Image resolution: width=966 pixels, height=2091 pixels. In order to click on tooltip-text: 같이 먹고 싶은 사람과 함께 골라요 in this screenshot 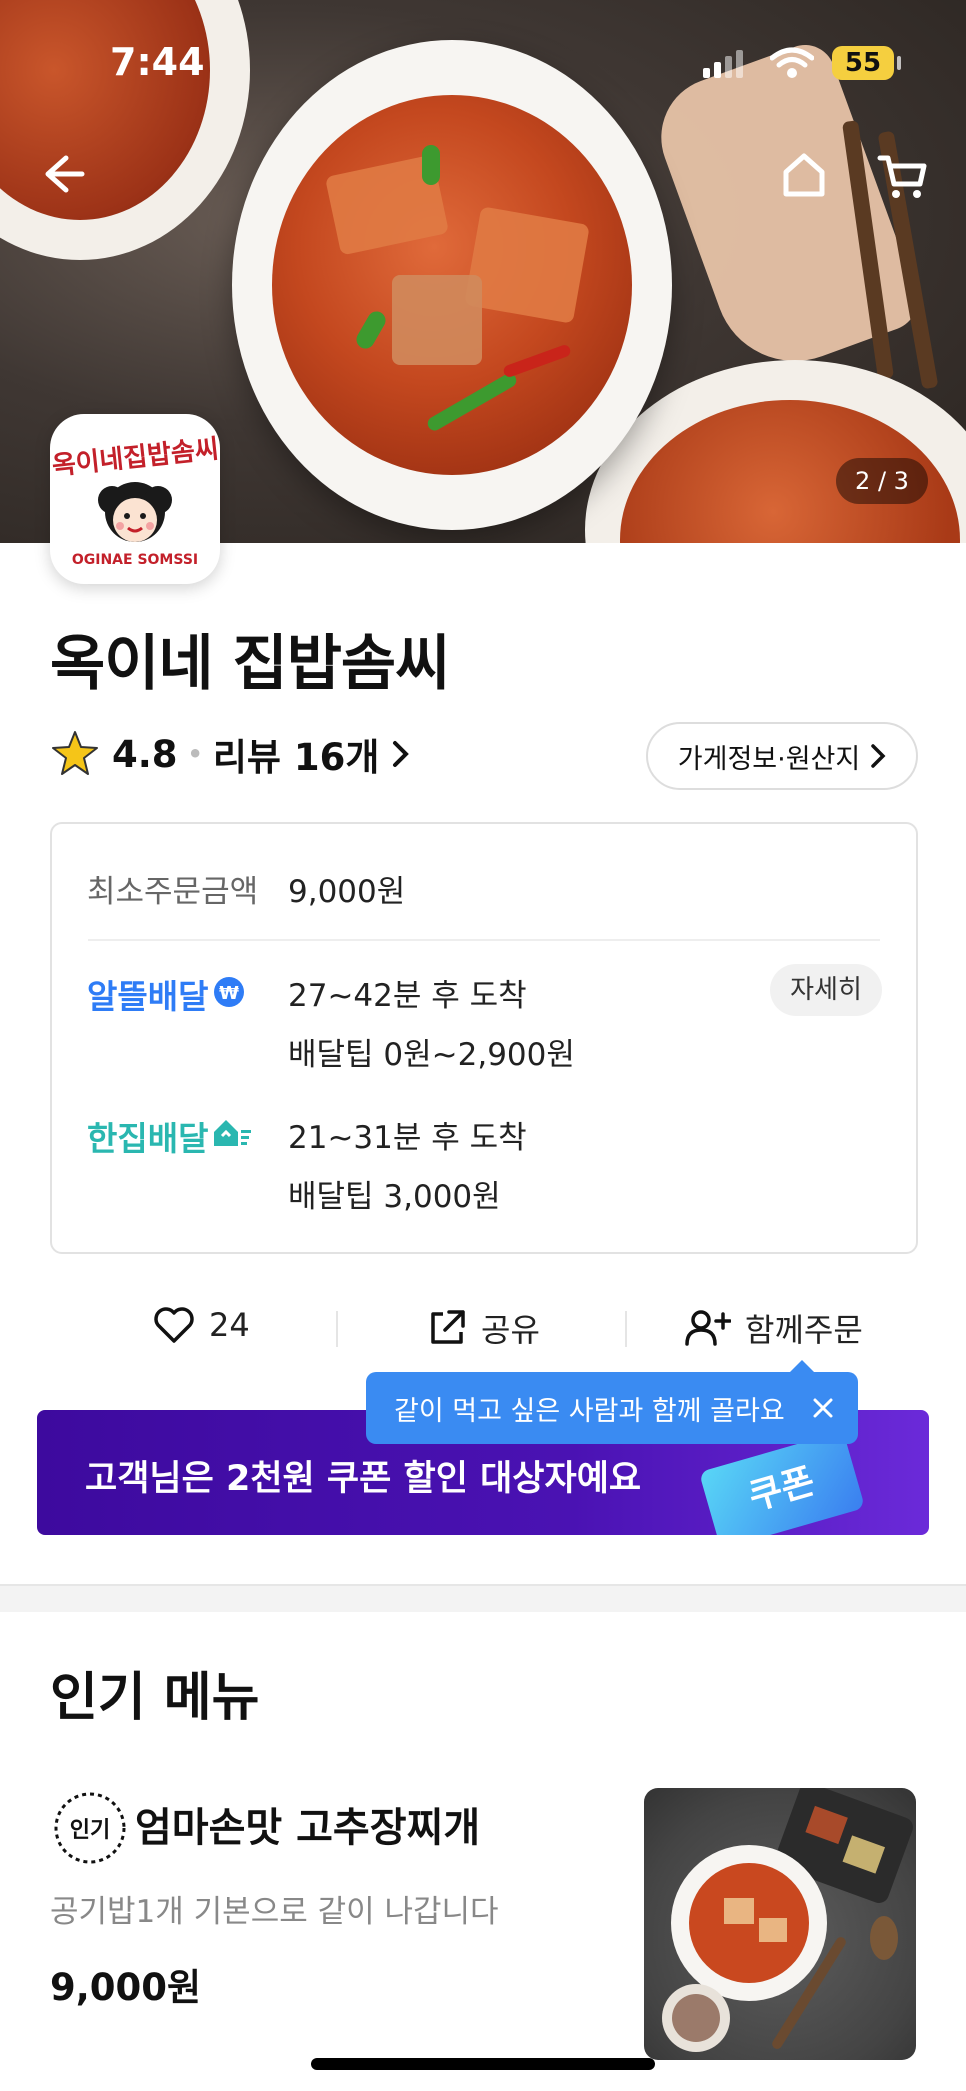, I will do `click(589, 1411)`.